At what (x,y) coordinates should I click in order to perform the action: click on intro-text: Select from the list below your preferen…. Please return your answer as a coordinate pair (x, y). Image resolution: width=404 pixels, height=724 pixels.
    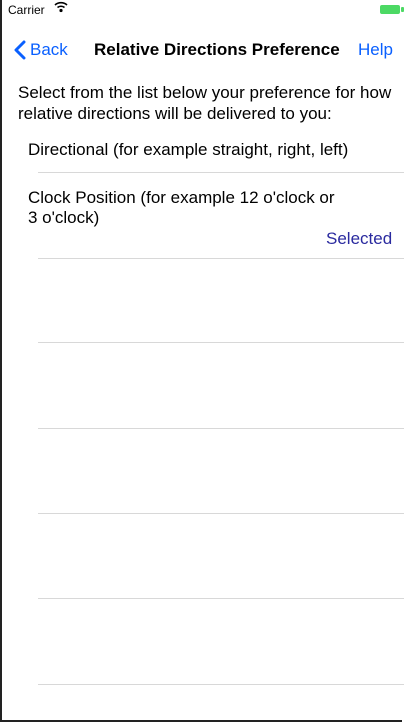
    Looking at the image, I should click on (205, 103).